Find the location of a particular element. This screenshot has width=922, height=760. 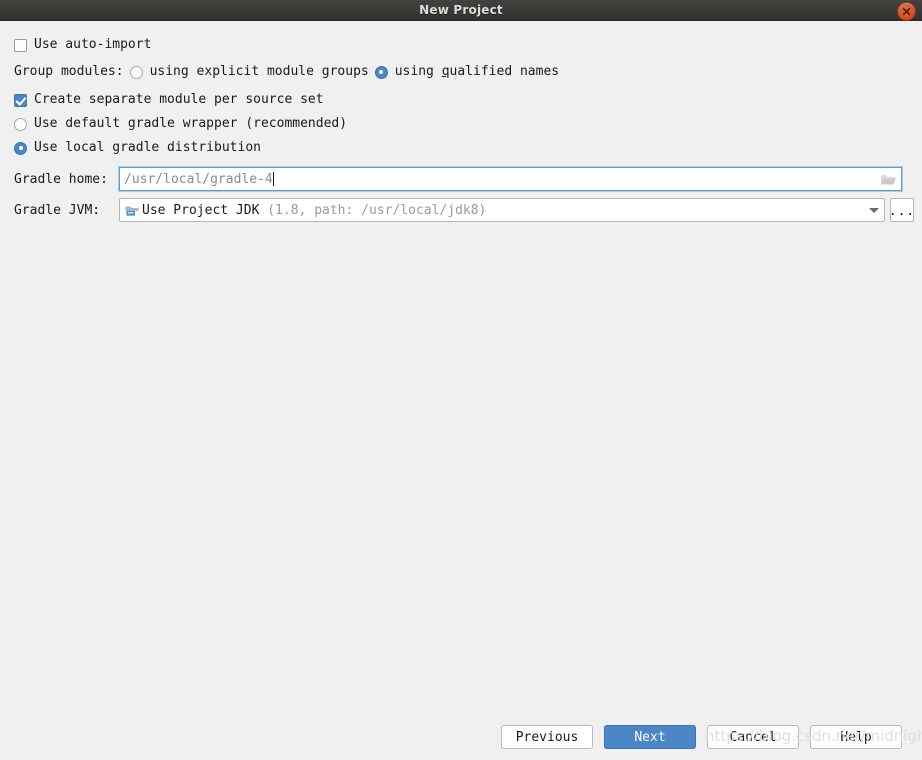

window-title: New Project is located at coordinates (461, 10).